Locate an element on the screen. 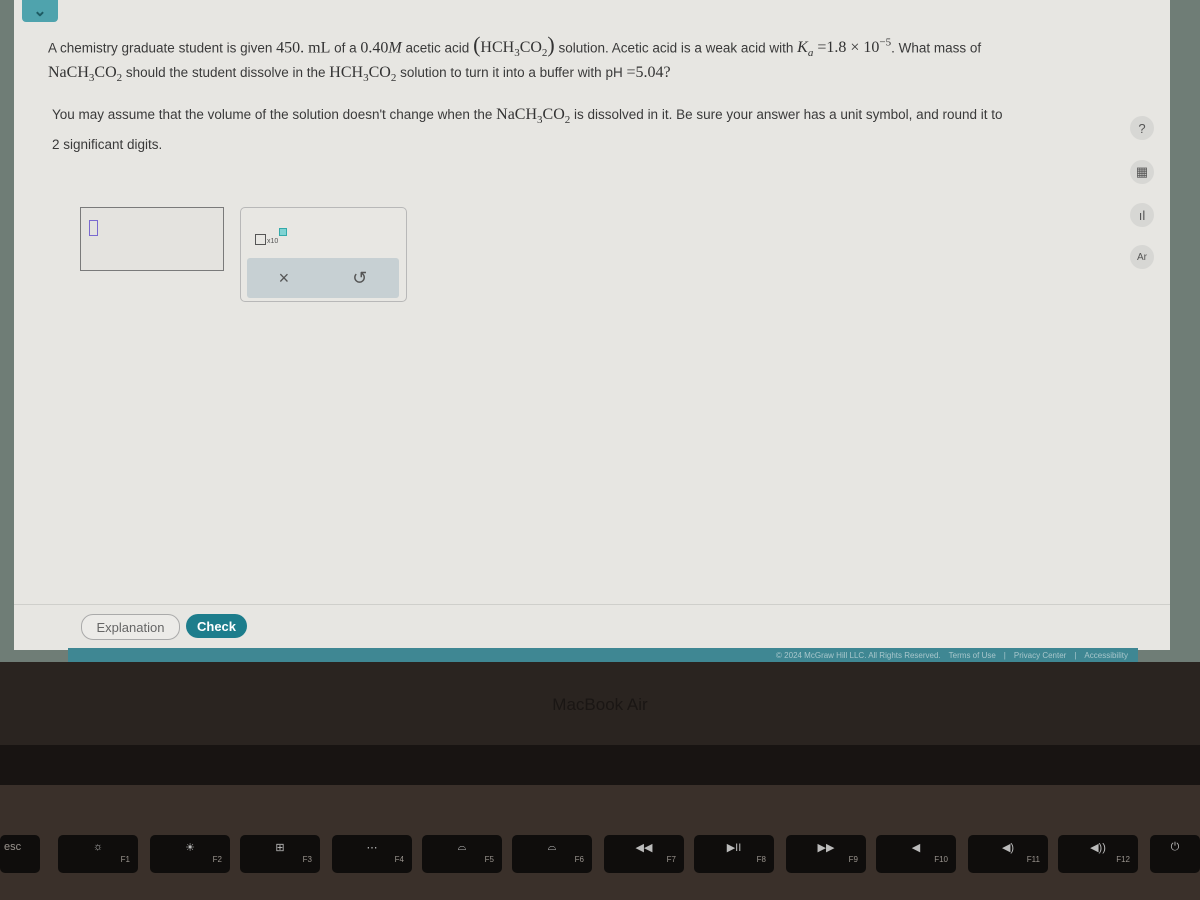 This screenshot has height=900, width=1200. key-label: F1 is located at coordinates (125, 859).